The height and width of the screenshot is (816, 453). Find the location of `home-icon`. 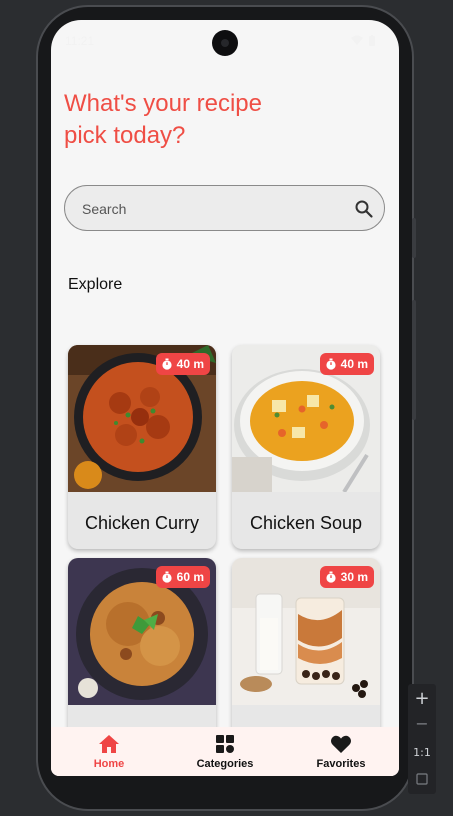

home-icon is located at coordinates (109, 744).